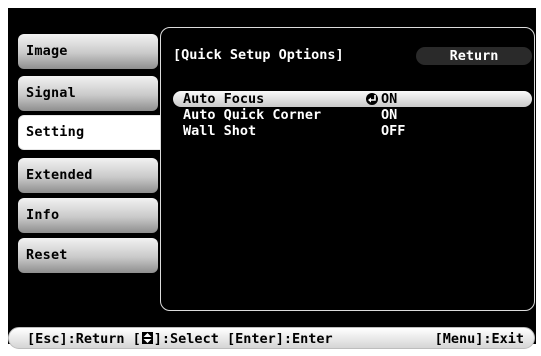  What do you see at coordinates (94, 132) in the screenshot?
I see `tab-setting: Setting` at bounding box center [94, 132].